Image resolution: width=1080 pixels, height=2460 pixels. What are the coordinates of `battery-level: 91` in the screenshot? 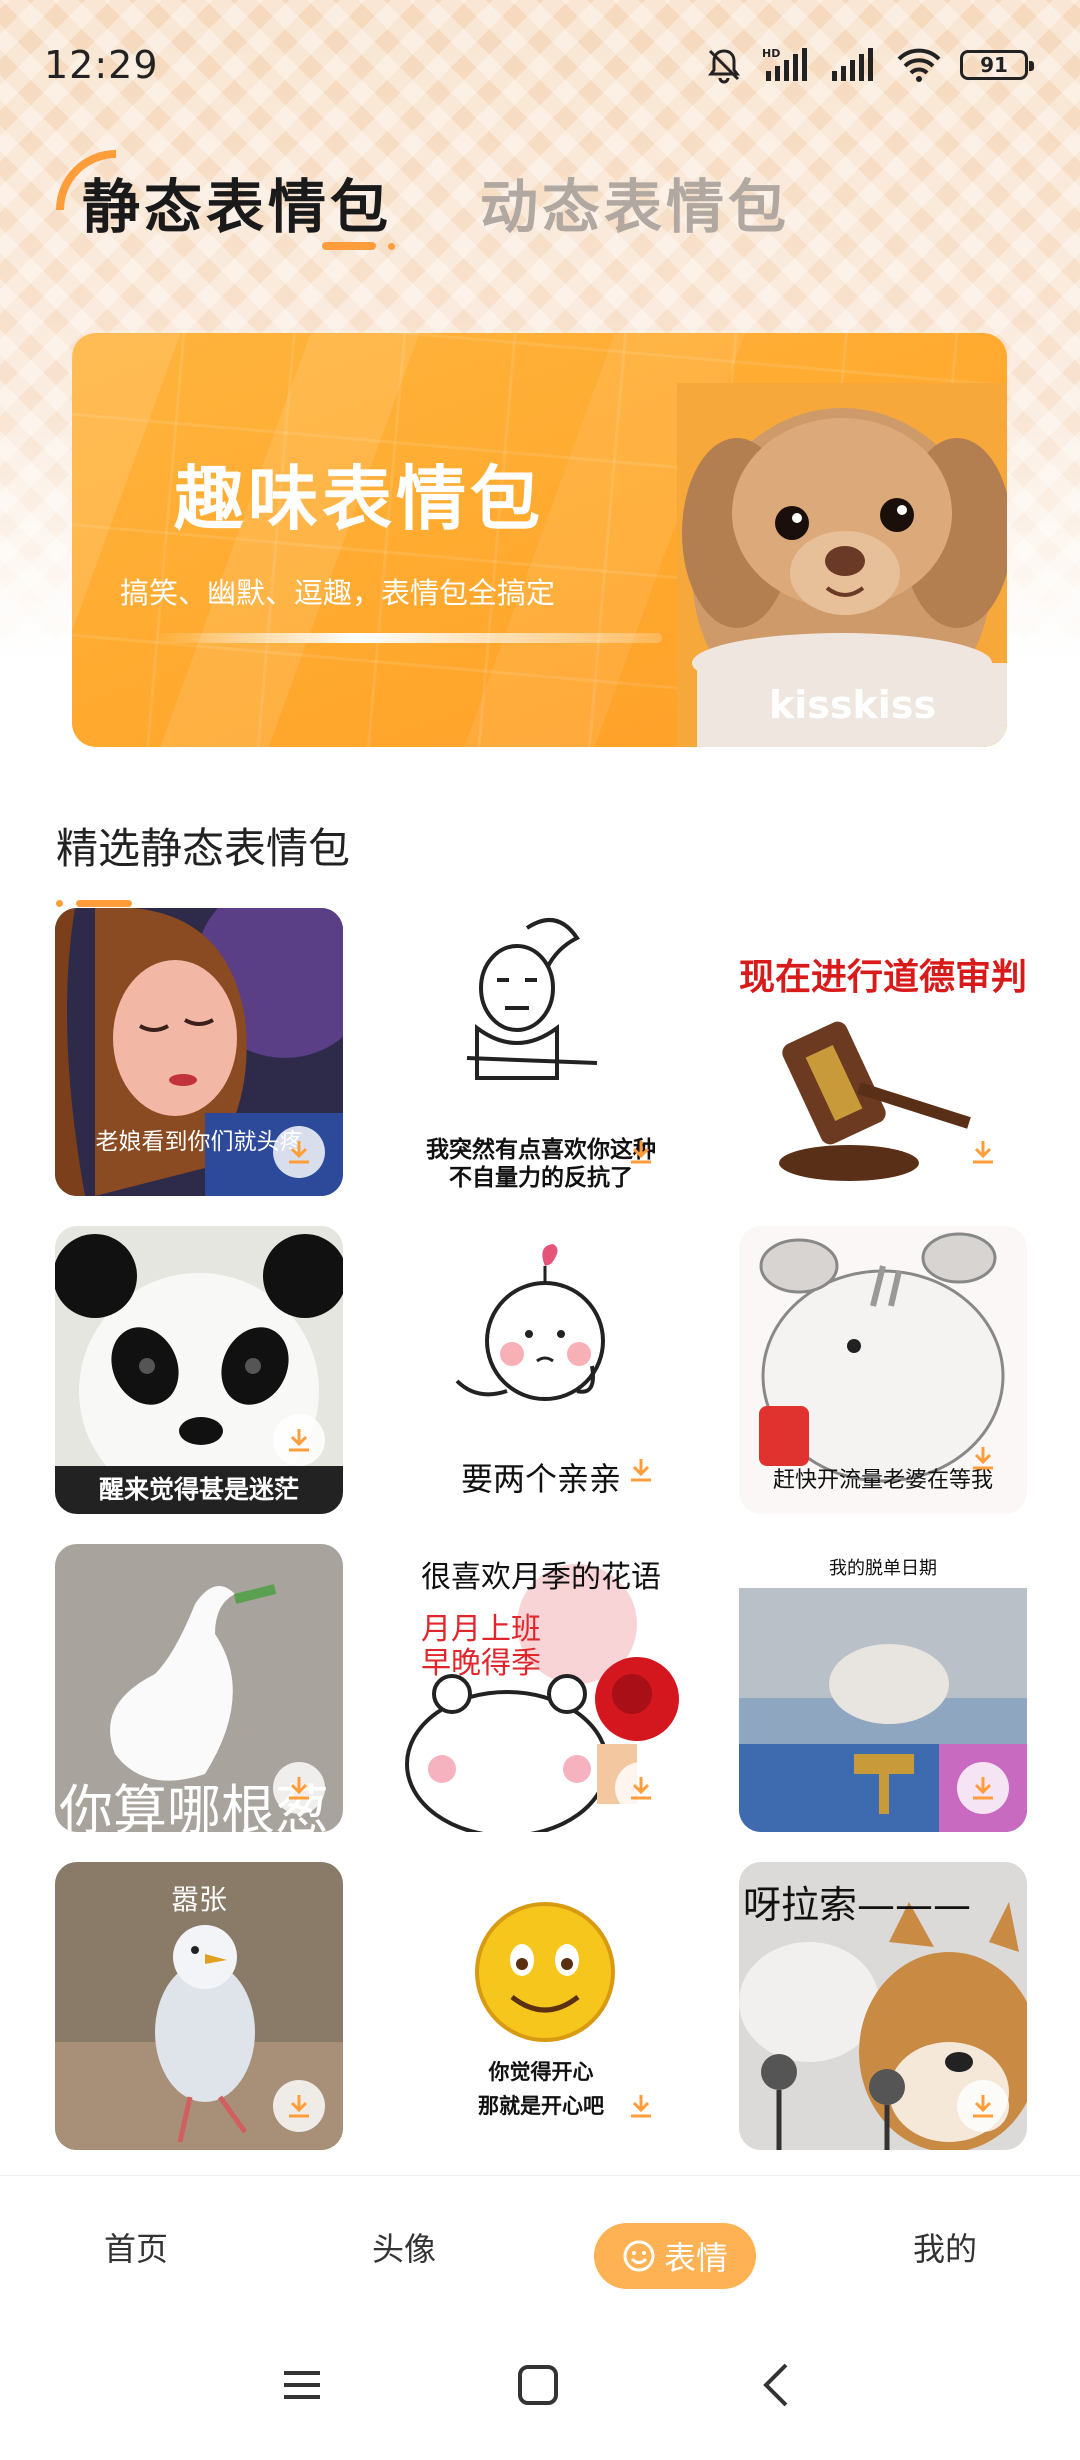 It's located at (994, 65).